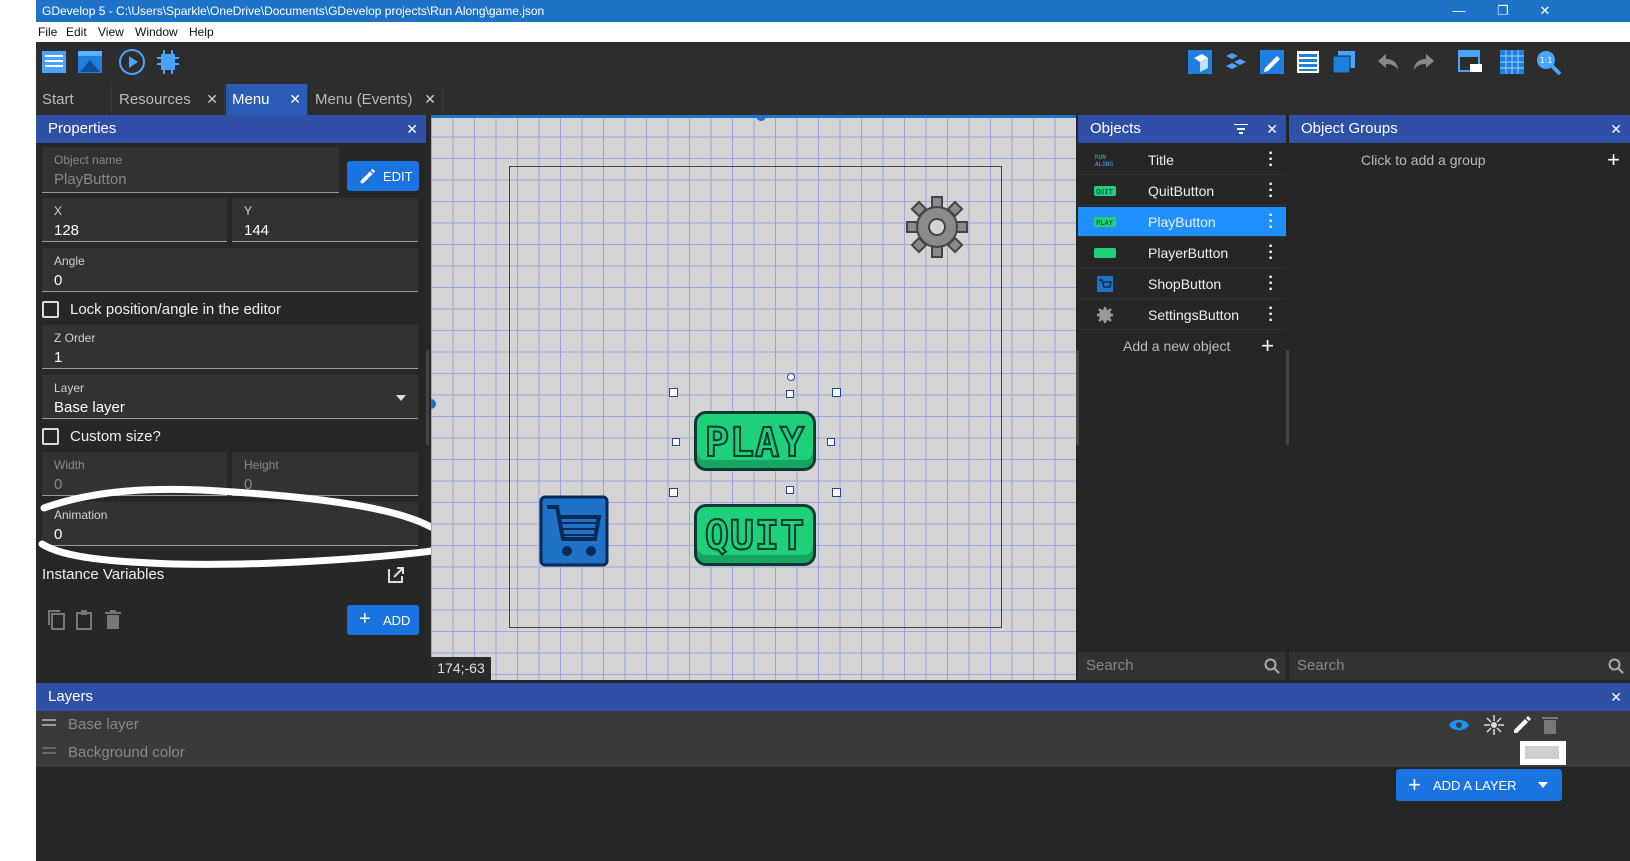 This screenshot has height=861, width=1630. Describe the element at coordinates (56, 620) in the screenshot. I see `copy-icon` at that location.